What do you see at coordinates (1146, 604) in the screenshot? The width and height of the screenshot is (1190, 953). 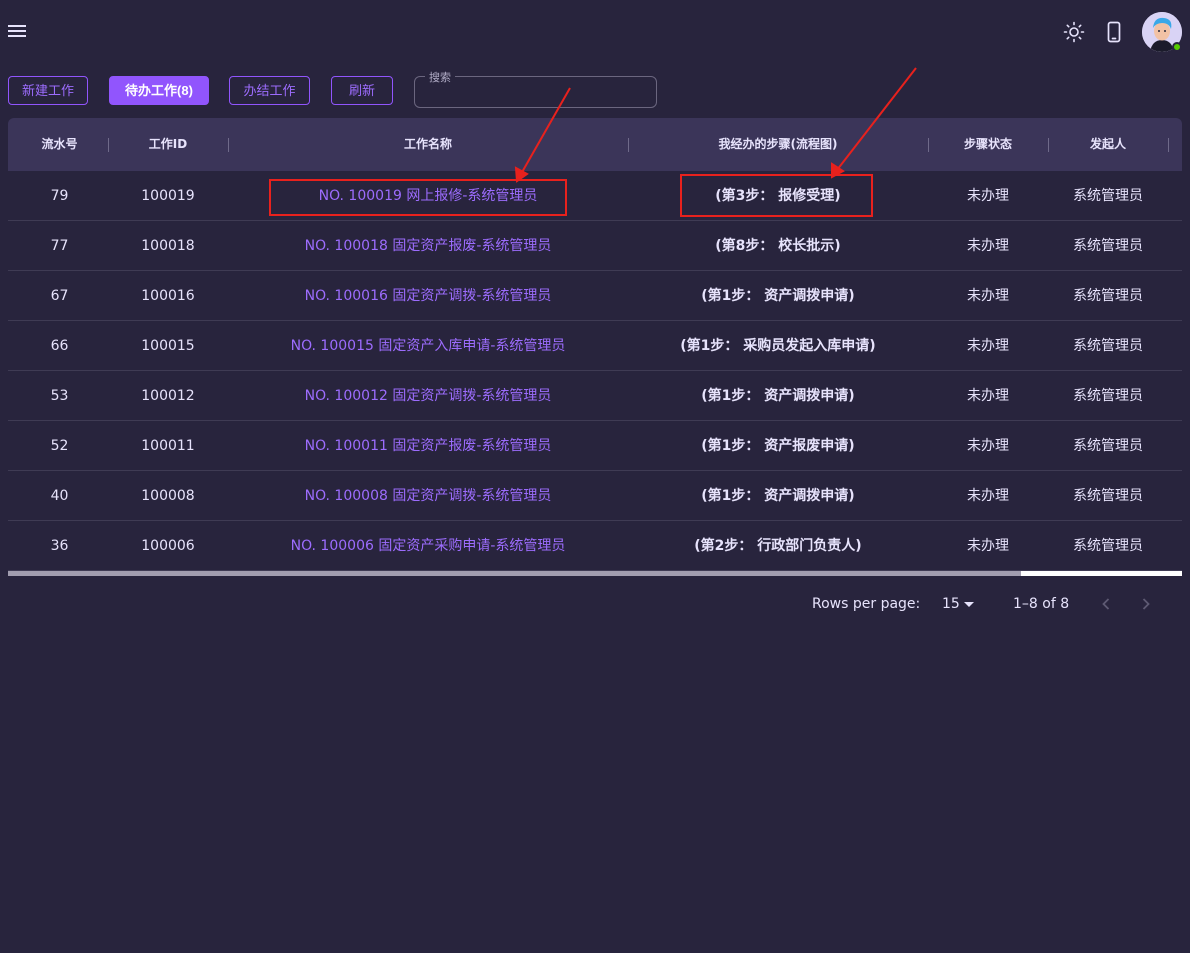 I see `chevron-right-icon` at bounding box center [1146, 604].